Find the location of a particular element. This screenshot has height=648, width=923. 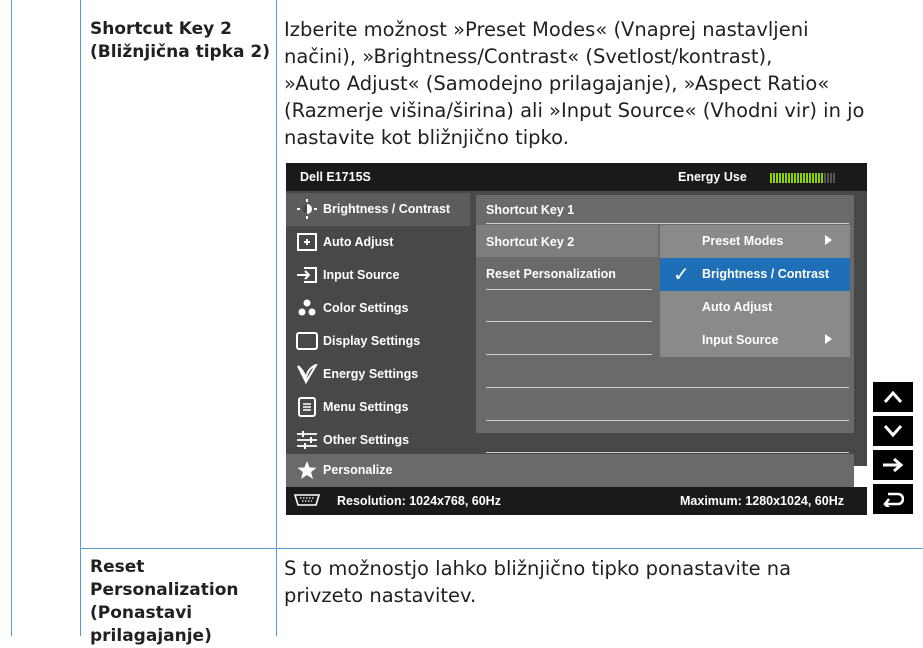

osd-menu-energy-settings: Energy Settings is located at coordinates (378, 374).